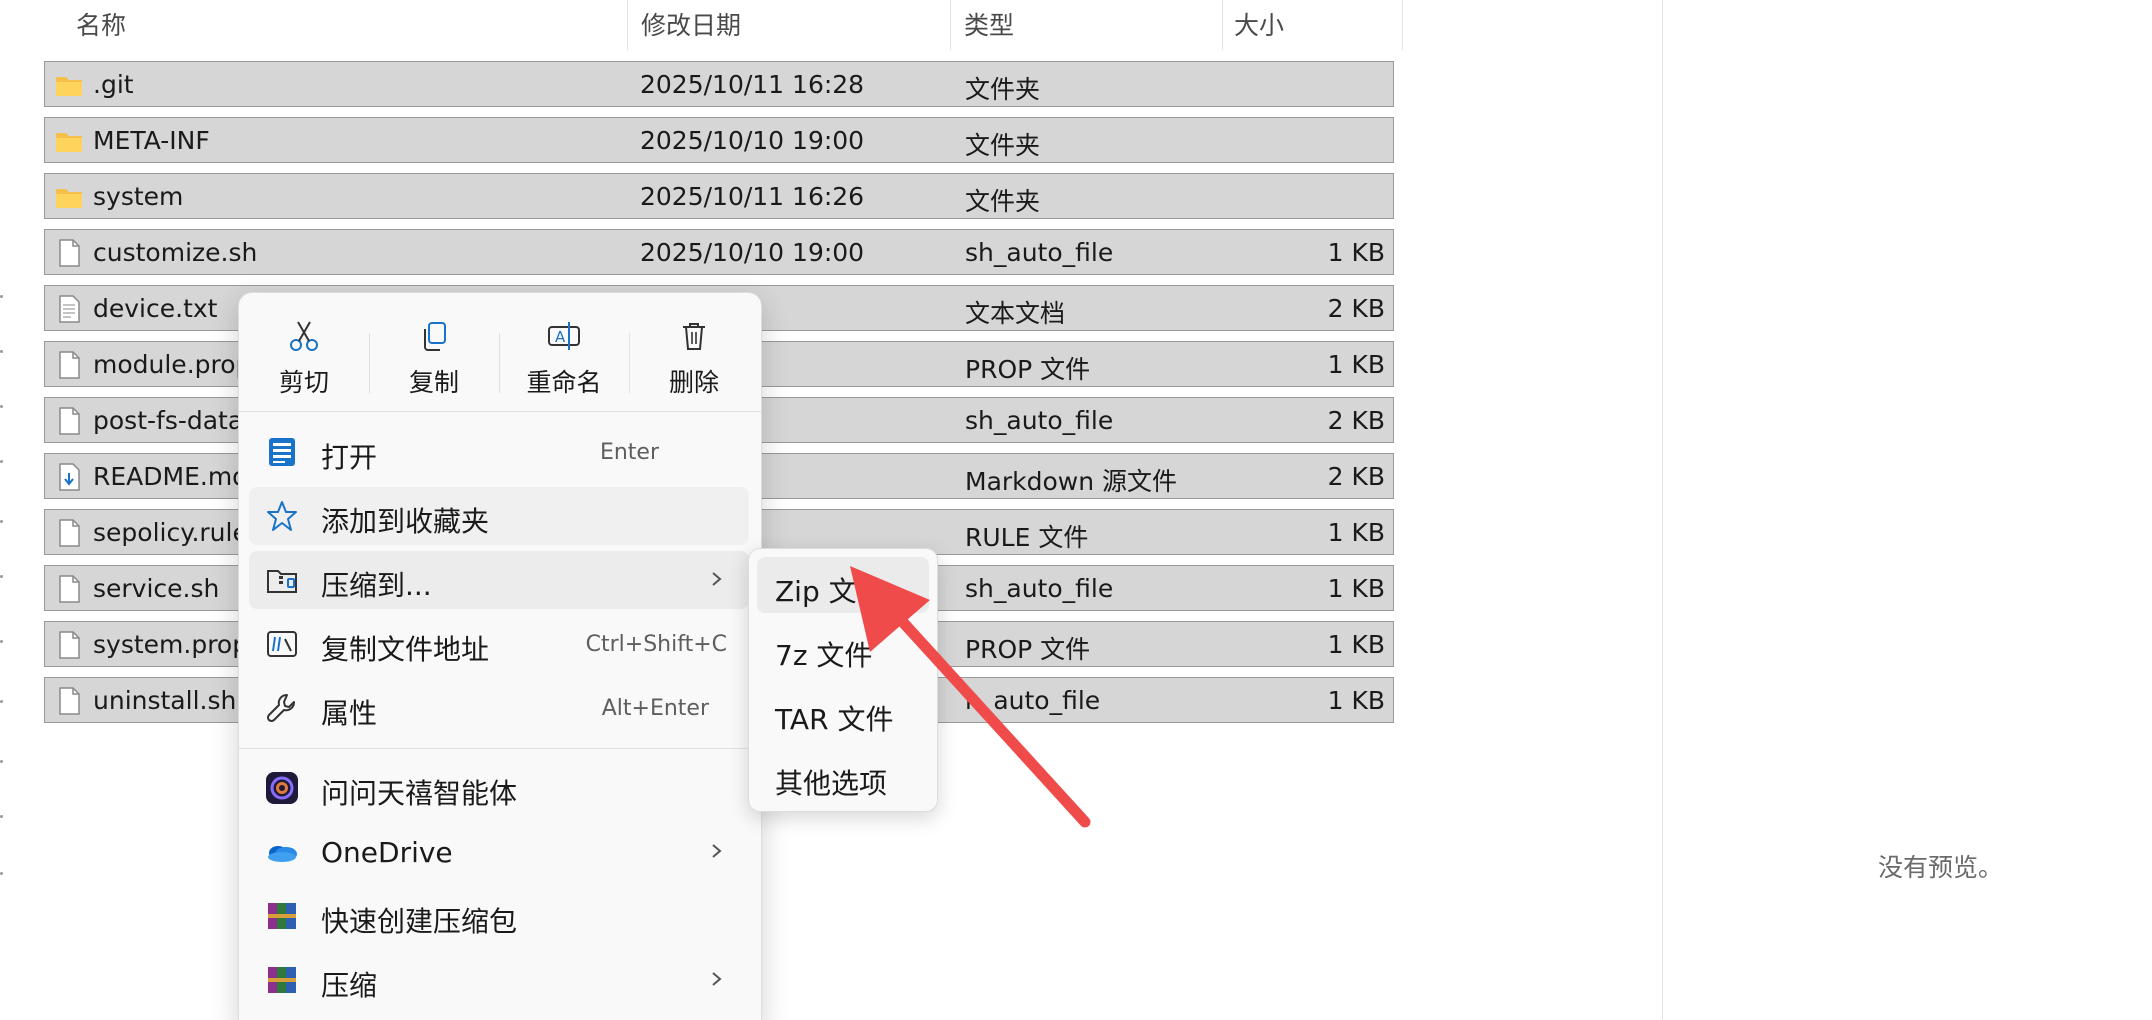  What do you see at coordinates (656, 644) in the screenshot?
I see `menu-item-shortcut: Ctrl+Shift+C` at bounding box center [656, 644].